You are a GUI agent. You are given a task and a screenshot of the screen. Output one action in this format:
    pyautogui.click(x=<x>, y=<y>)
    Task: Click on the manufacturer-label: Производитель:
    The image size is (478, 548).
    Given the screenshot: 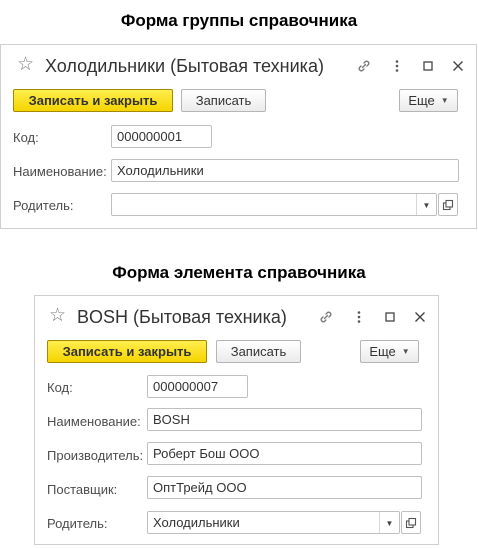 What is the action you would take?
    pyautogui.click(x=95, y=455)
    